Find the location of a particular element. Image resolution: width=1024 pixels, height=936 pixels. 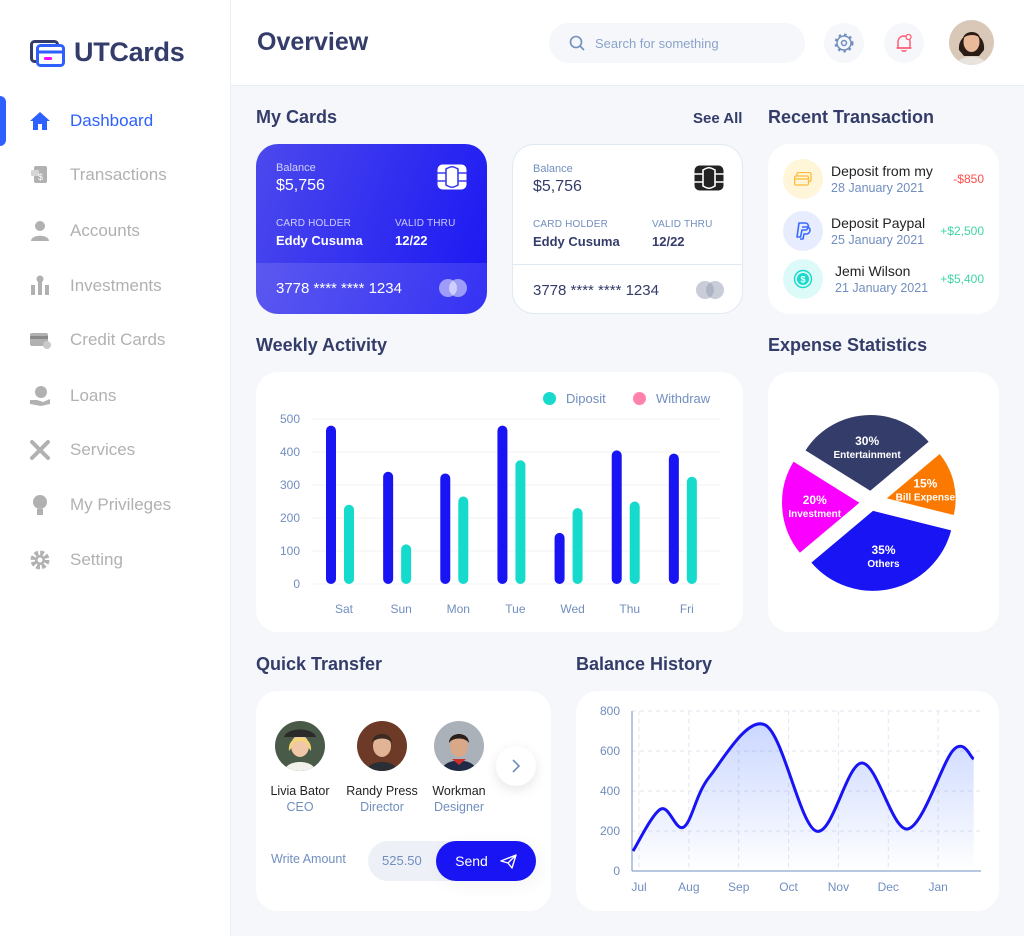

credit-card-icon is located at coordinates (40, 340).